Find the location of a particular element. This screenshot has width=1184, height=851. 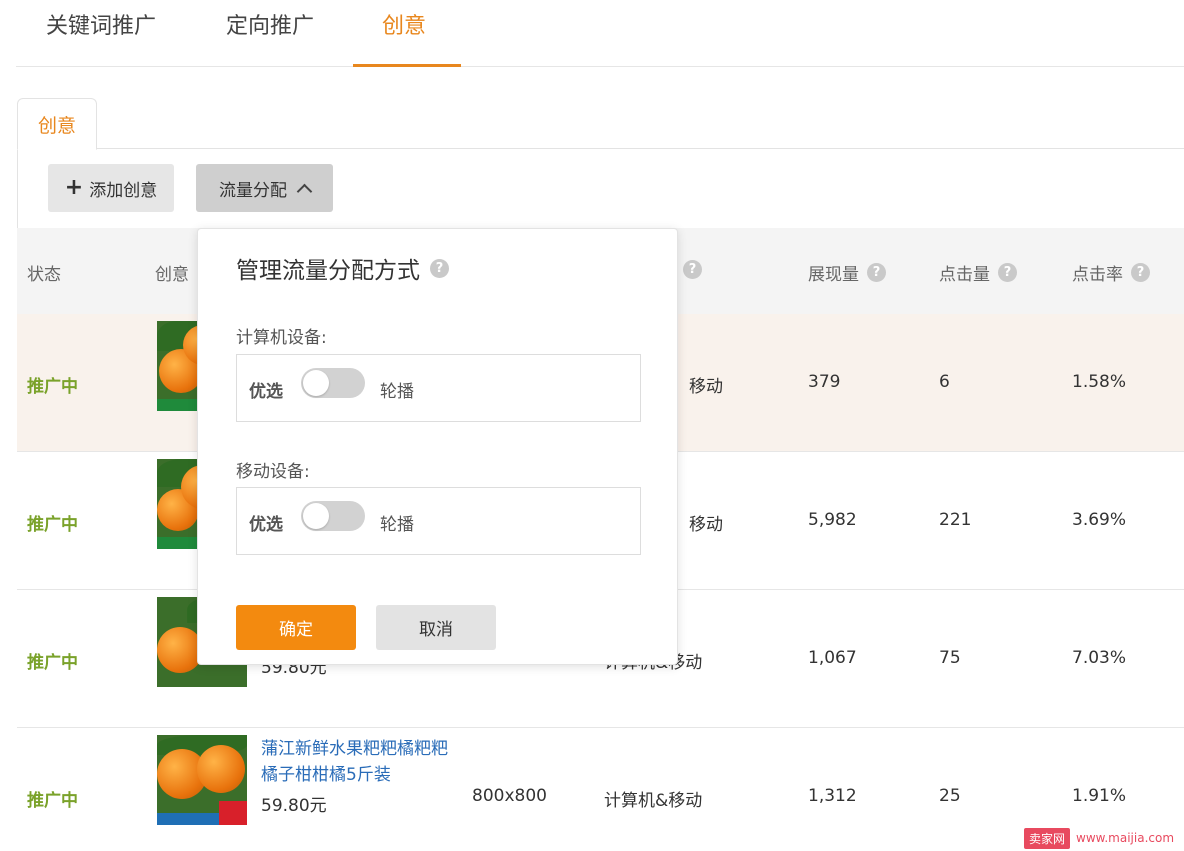

impressions-value: 379 is located at coordinates (824, 382).